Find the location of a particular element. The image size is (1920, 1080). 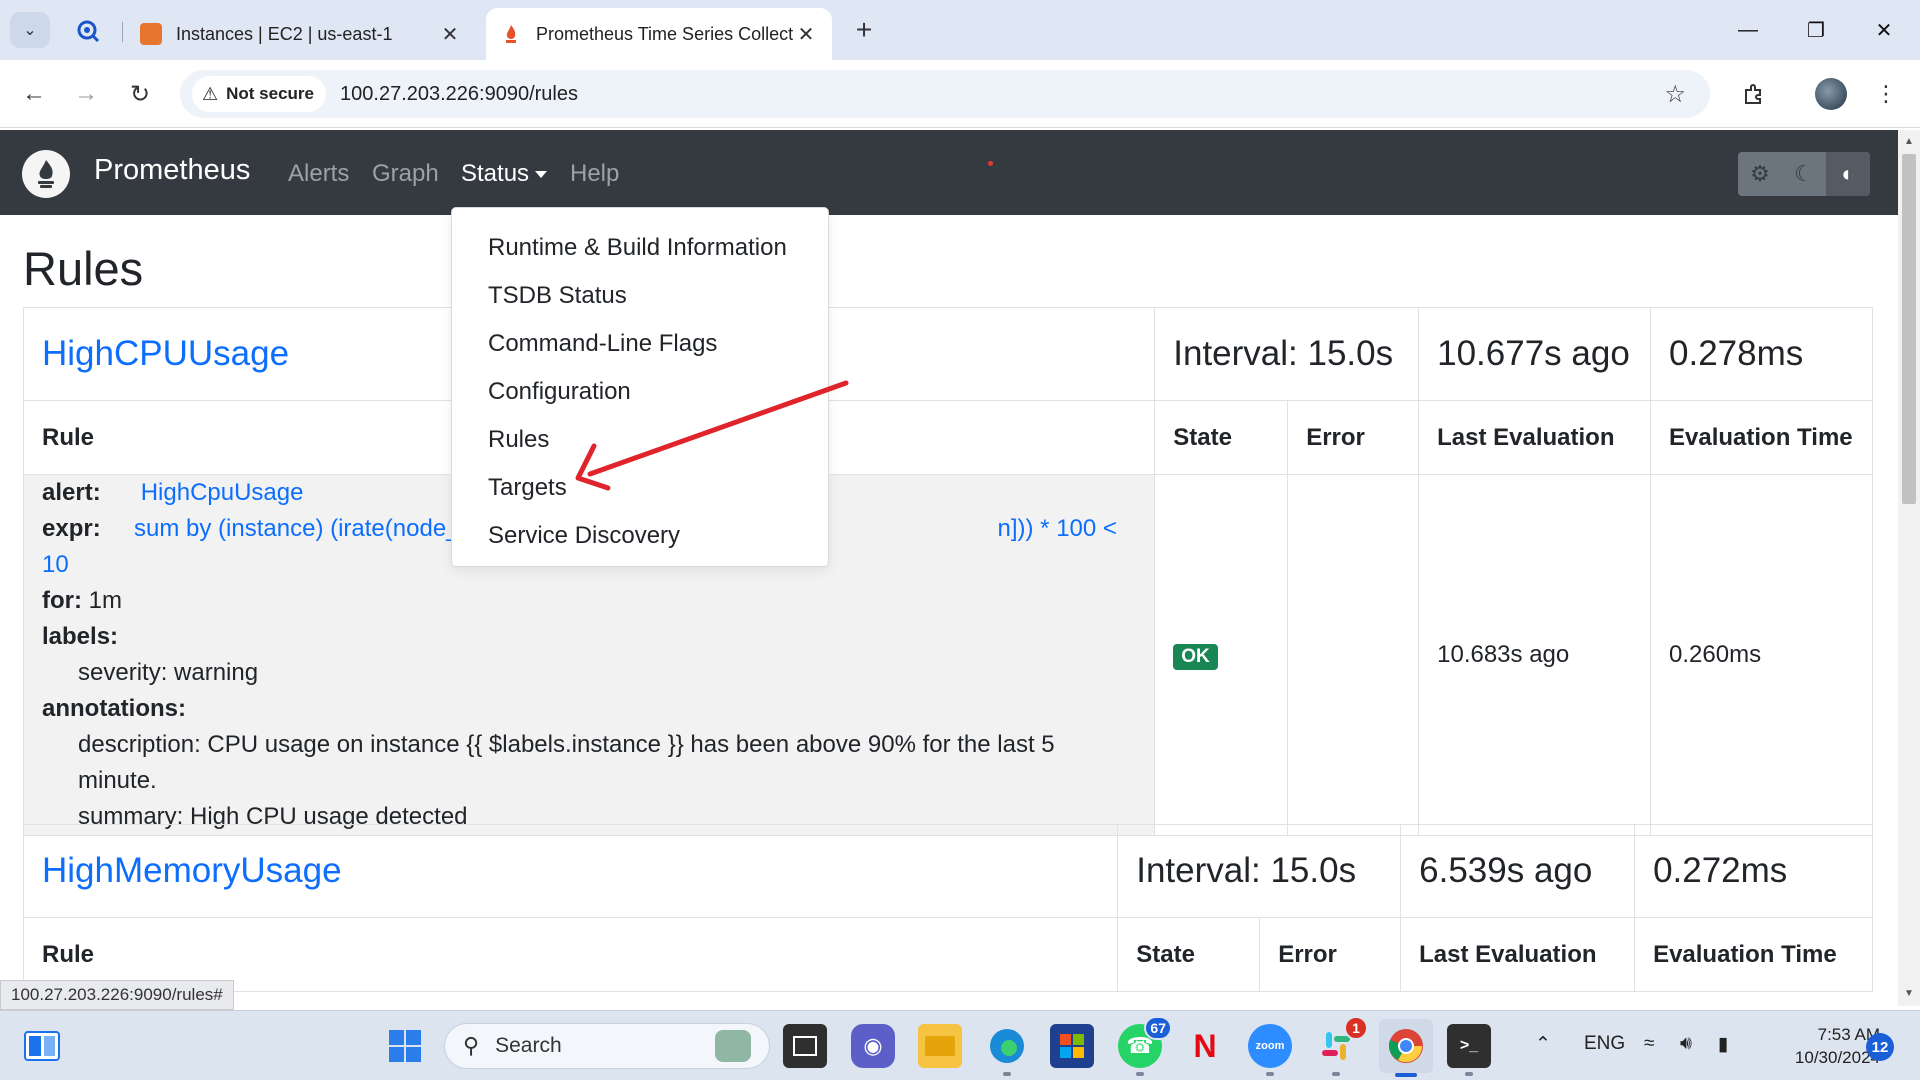

group-interval: Interval: 15.0s is located at coordinates (1287, 354).